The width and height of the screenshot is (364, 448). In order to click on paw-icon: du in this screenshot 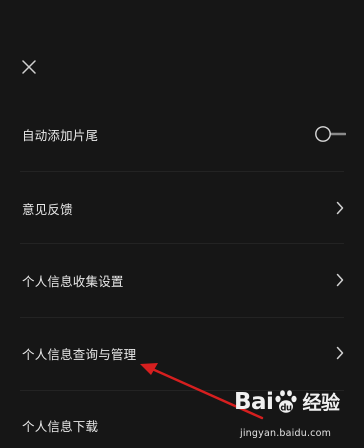, I will do `click(286, 401)`.